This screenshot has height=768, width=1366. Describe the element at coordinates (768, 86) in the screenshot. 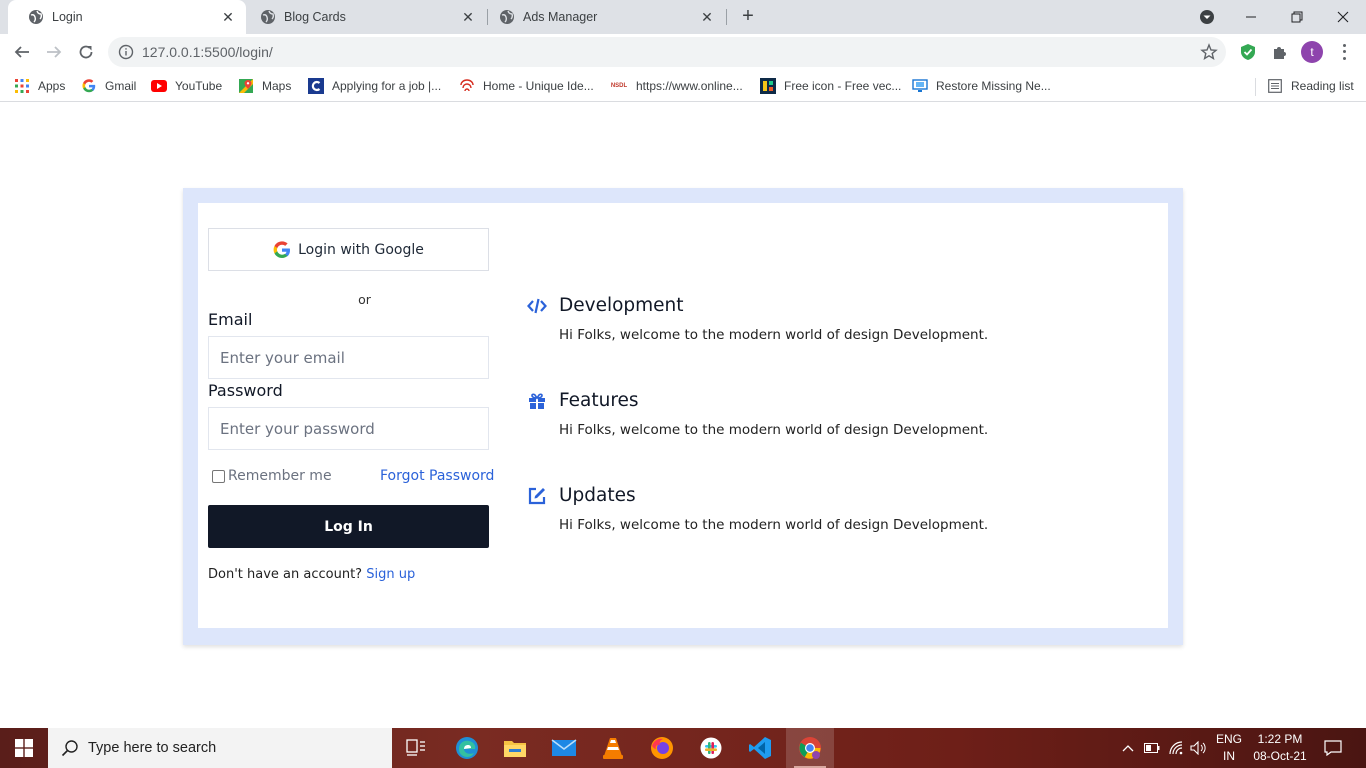

I see `freepik-icon` at that location.